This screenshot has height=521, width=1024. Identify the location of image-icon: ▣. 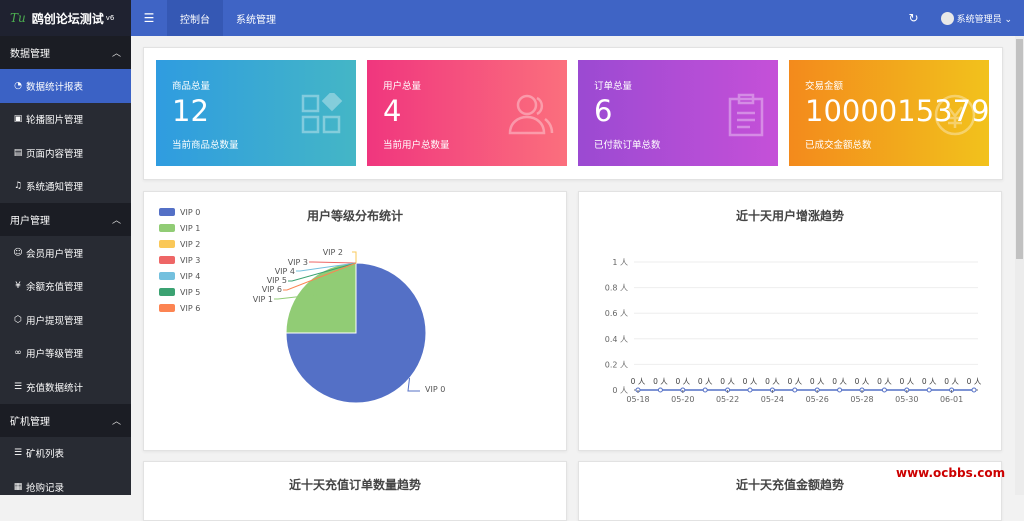
(18, 119).